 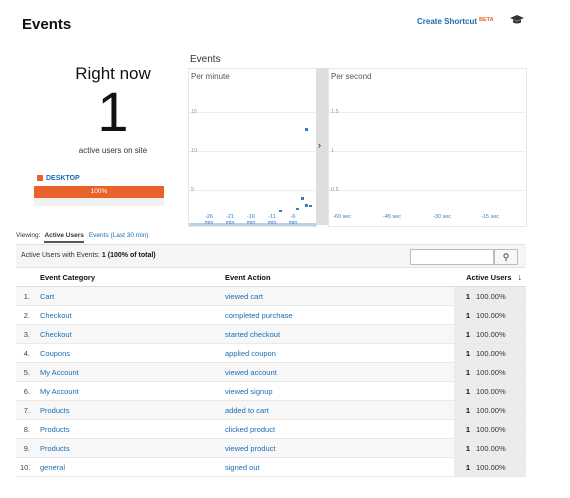 What do you see at coordinates (337, 429) in the screenshot?
I see `event-action-link: clicked product` at bounding box center [337, 429].